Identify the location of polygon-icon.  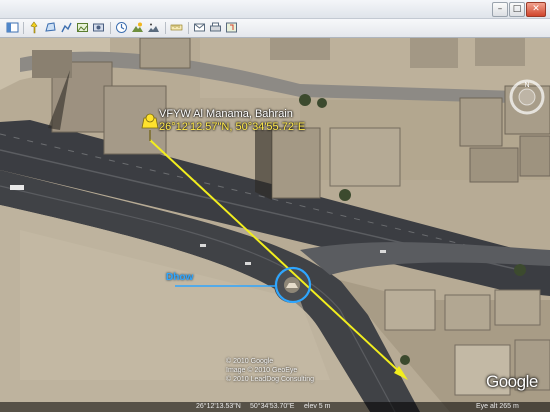
(50, 27).